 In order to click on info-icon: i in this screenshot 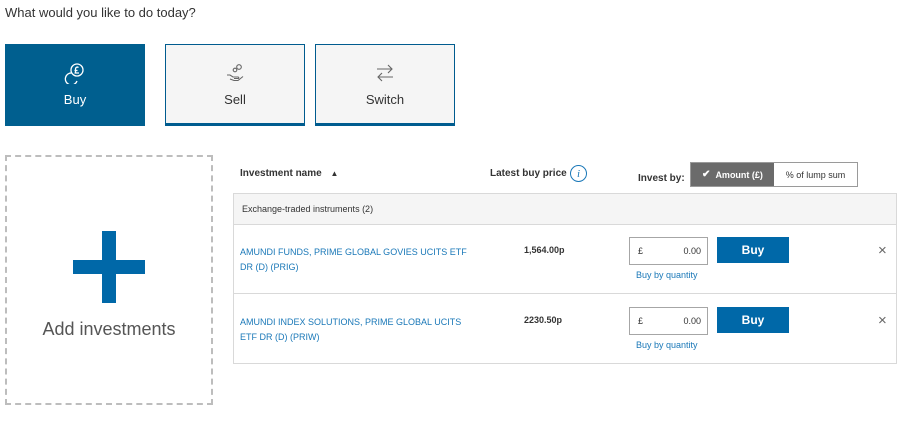, I will do `click(578, 173)`.